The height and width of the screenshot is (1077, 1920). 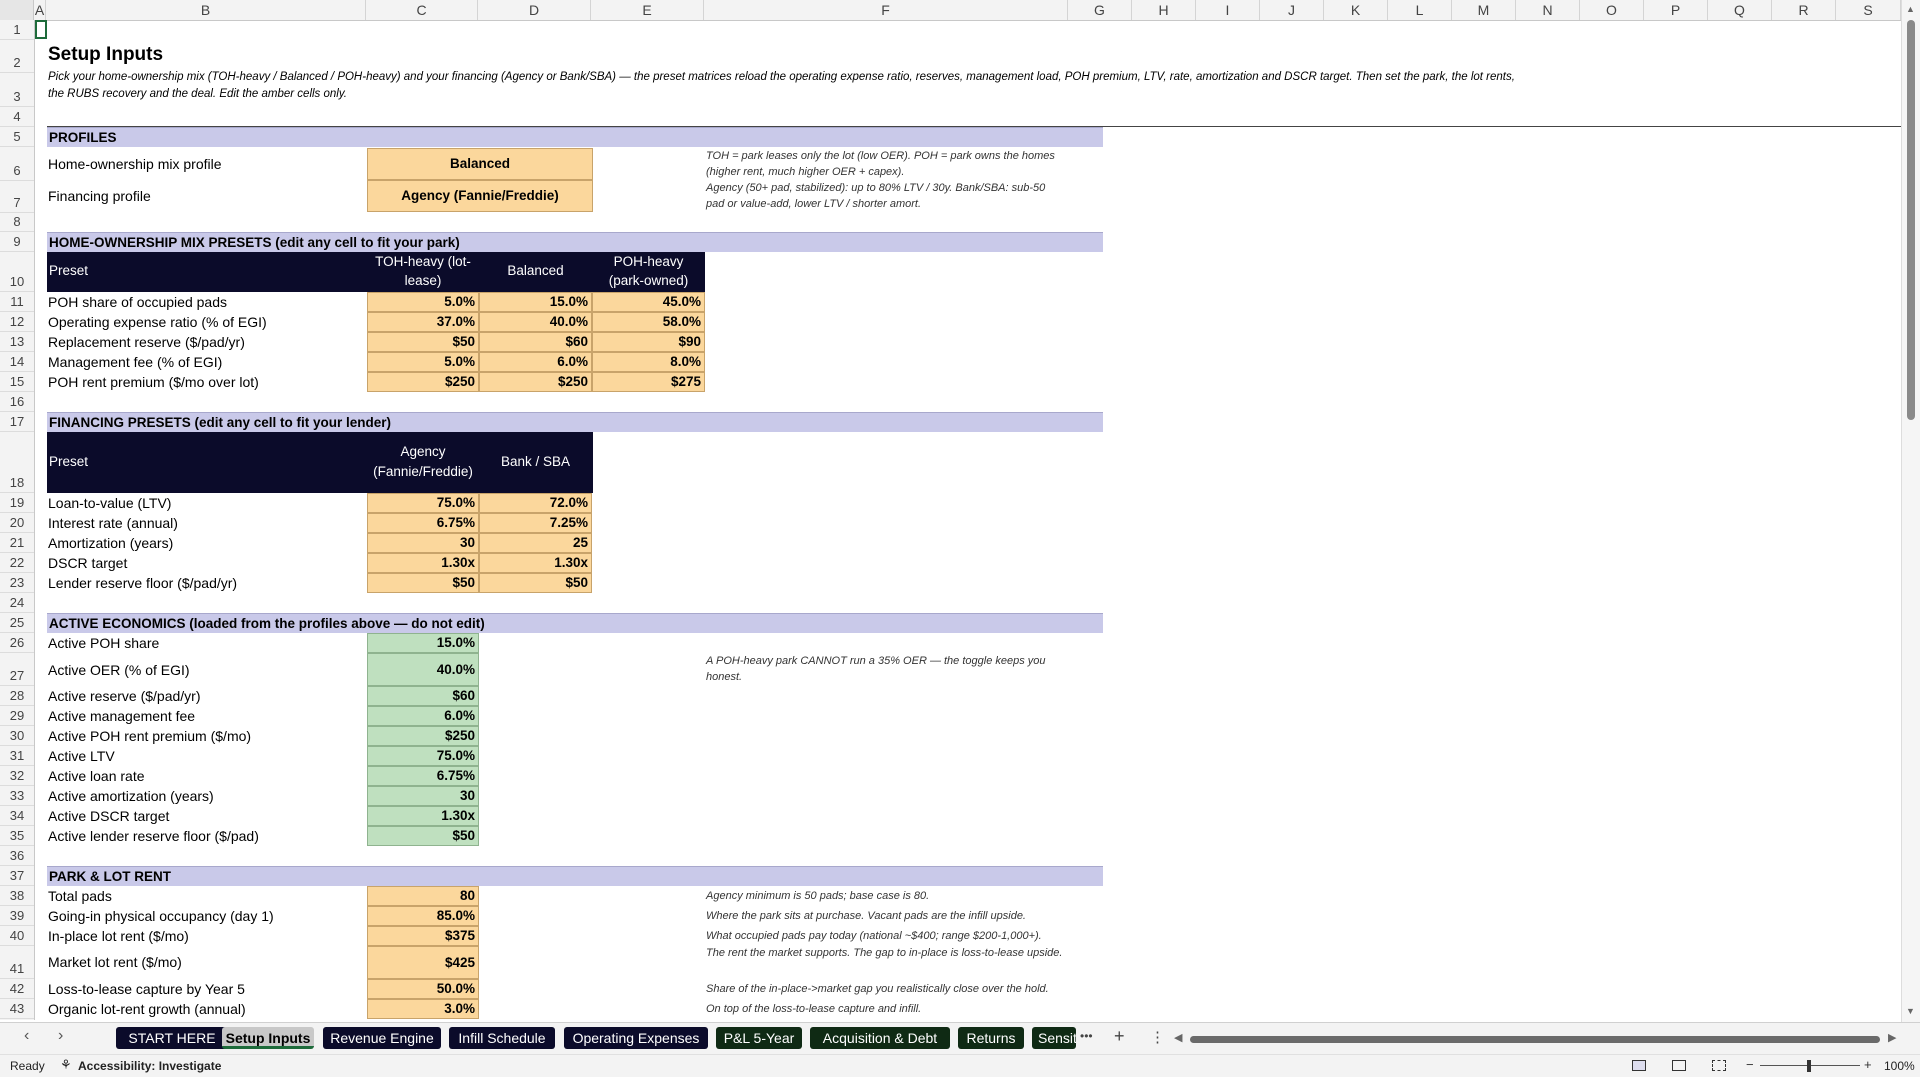 What do you see at coordinates (17, 164) in the screenshot?
I see `row-header: 6` at bounding box center [17, 164].